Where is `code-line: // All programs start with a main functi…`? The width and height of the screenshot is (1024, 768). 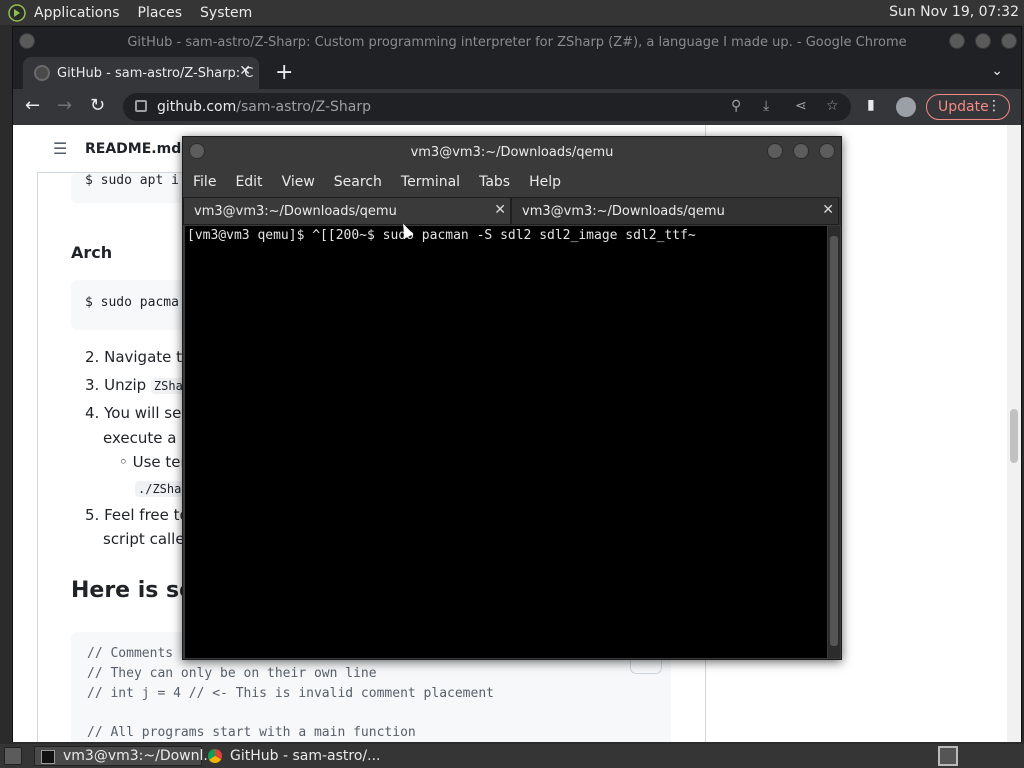
code-line: // All programs start with a main functi… is located at coordinates (251, 732).